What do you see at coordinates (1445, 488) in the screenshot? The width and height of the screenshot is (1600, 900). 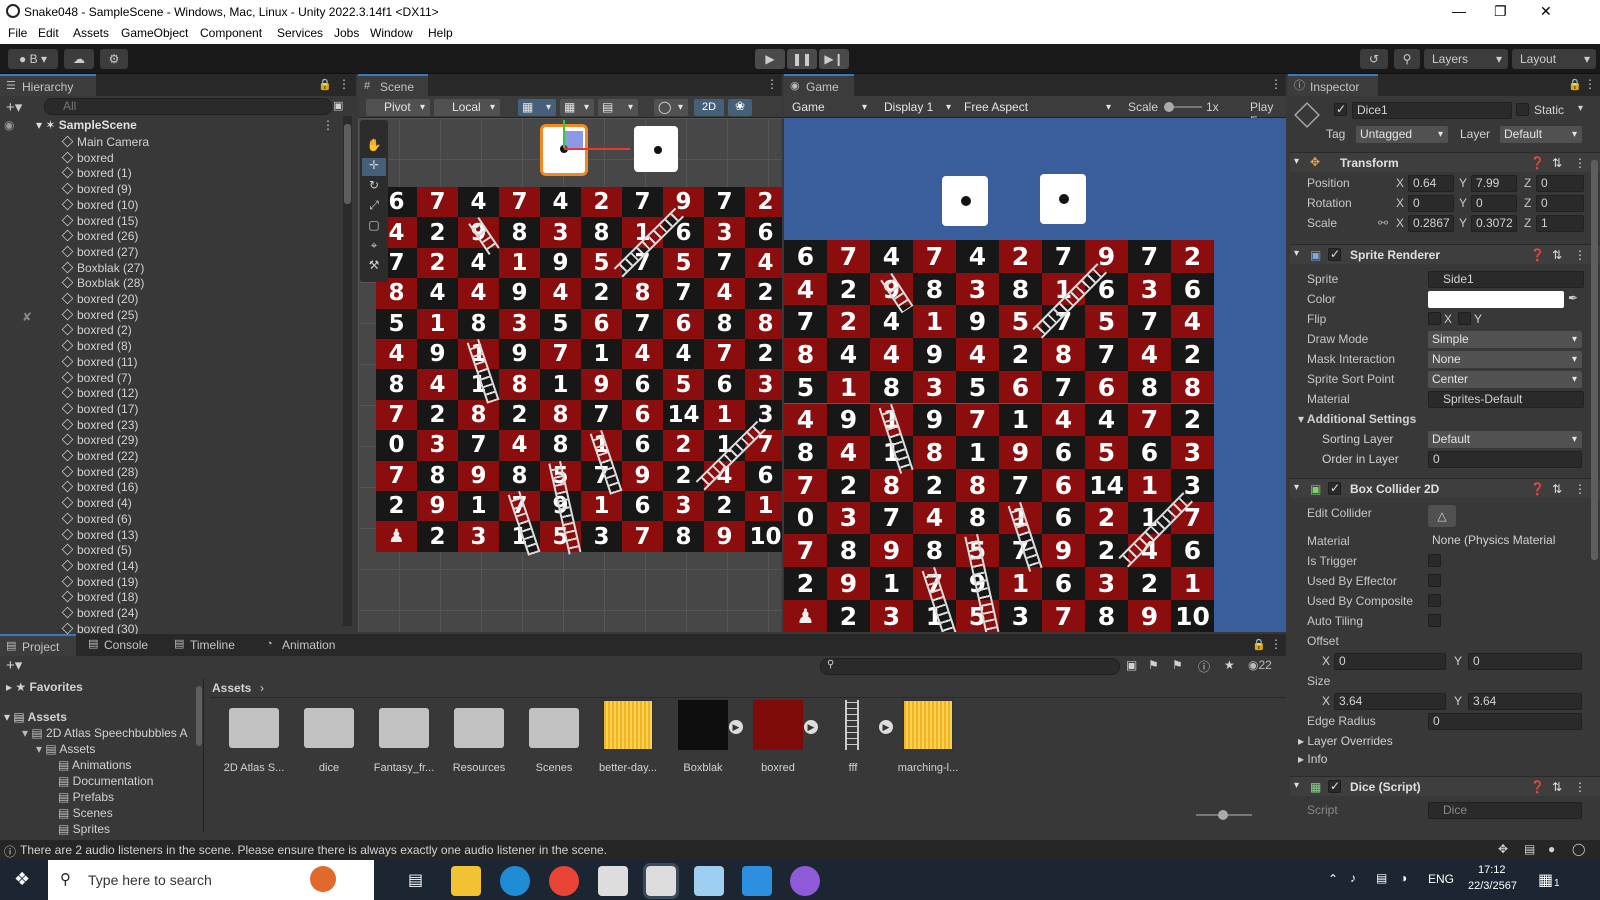 I see `box-collider-header: ▾ ▣ Box Collider 2D ❓ ⇅ ⋮` at bounding box center [1445, 488].